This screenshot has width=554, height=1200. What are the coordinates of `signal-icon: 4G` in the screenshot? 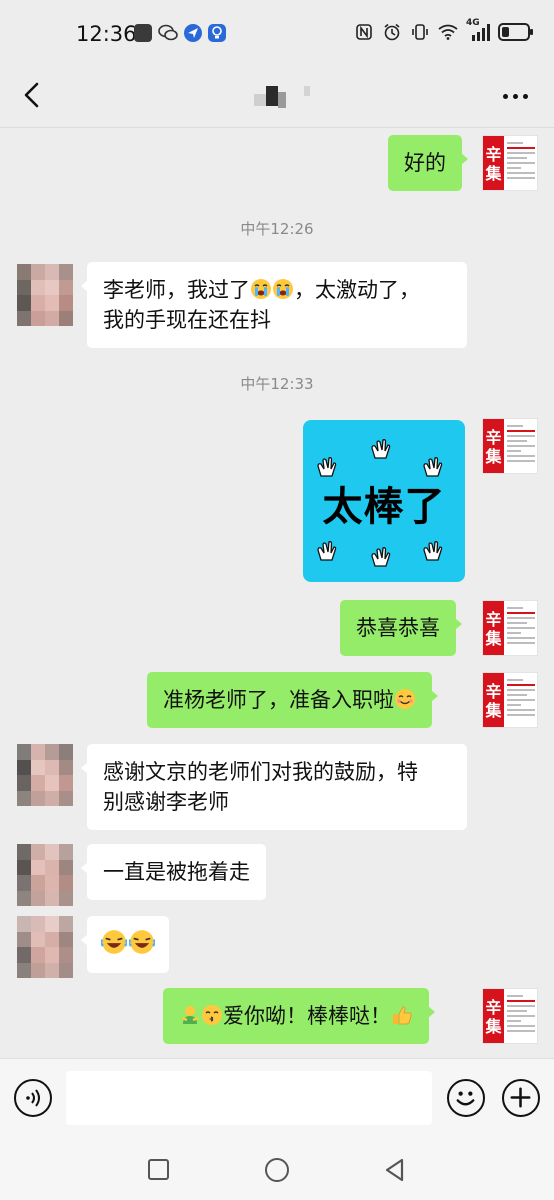 It's located at (478, 30).